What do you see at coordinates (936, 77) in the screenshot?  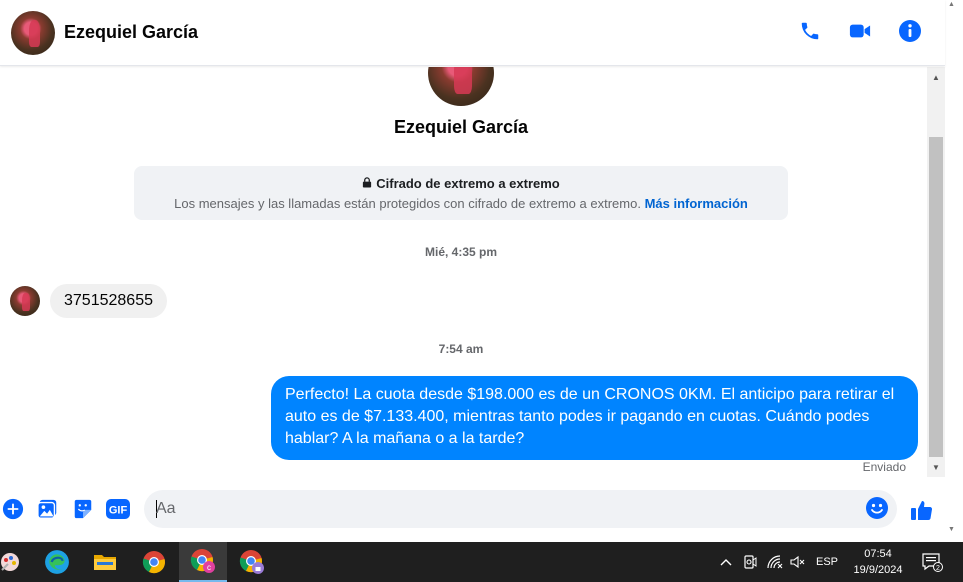 I see `scroll-up-arrow-icon: ▲` at bounding box center [936, 77].